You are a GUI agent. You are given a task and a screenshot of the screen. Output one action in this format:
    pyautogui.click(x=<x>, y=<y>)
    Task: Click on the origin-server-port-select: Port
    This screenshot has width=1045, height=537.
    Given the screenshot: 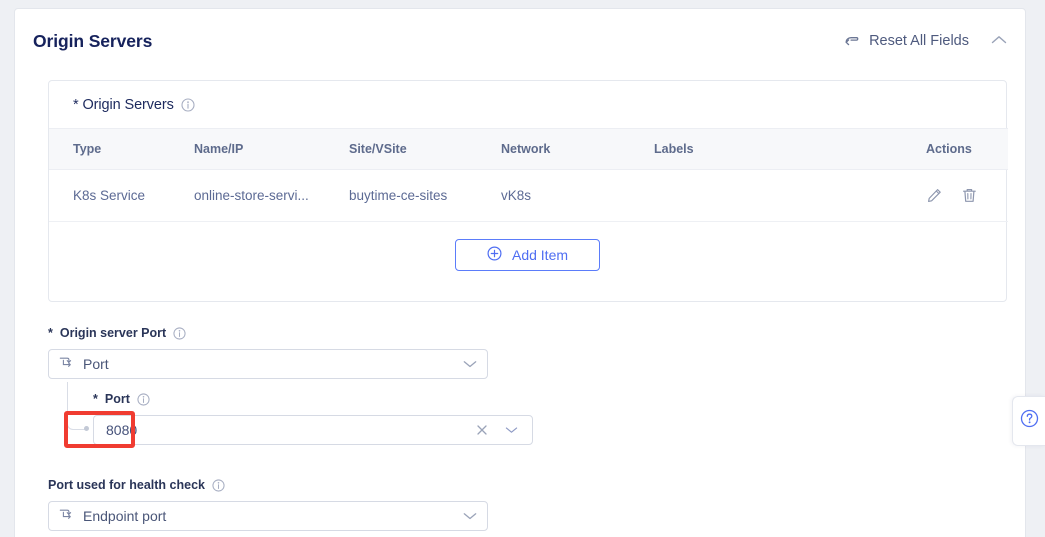 What is the action you would take?
    pyautogui.click(x=268, y=364)
    